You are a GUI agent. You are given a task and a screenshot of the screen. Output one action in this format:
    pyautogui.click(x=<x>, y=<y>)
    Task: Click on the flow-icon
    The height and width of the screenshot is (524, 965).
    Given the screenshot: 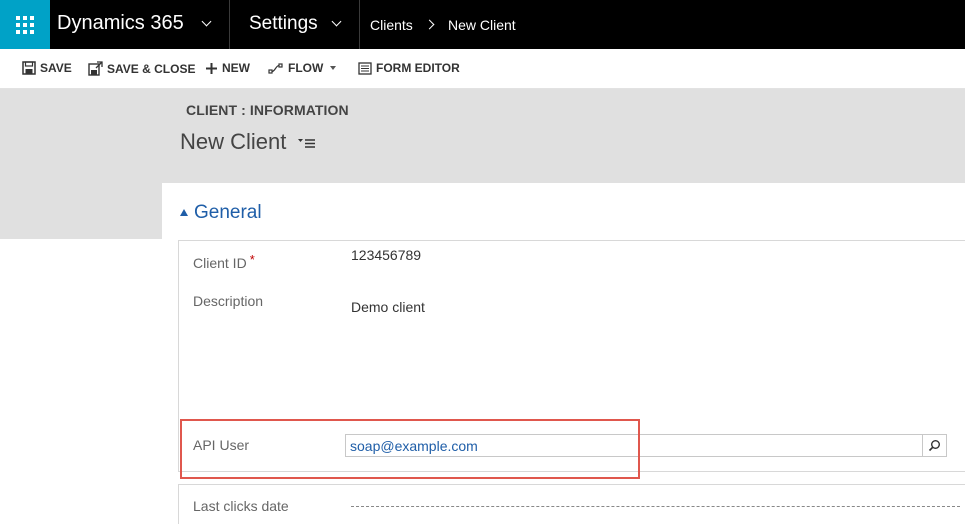 What is the action you would take?
    pyautogui.click(x=275, y=68)
    